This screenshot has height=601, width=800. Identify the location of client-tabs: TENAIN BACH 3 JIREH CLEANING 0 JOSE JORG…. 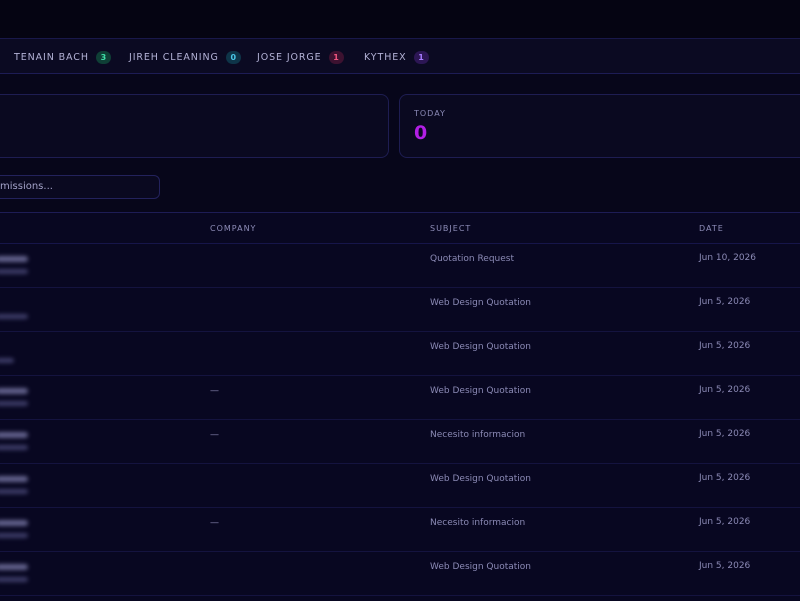
(400, 56).